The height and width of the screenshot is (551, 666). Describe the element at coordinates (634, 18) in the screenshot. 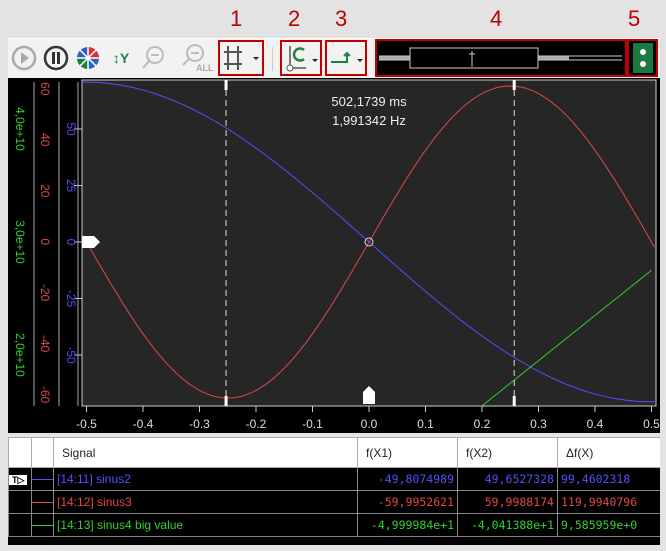

I see `callout-5: 5` at that location.